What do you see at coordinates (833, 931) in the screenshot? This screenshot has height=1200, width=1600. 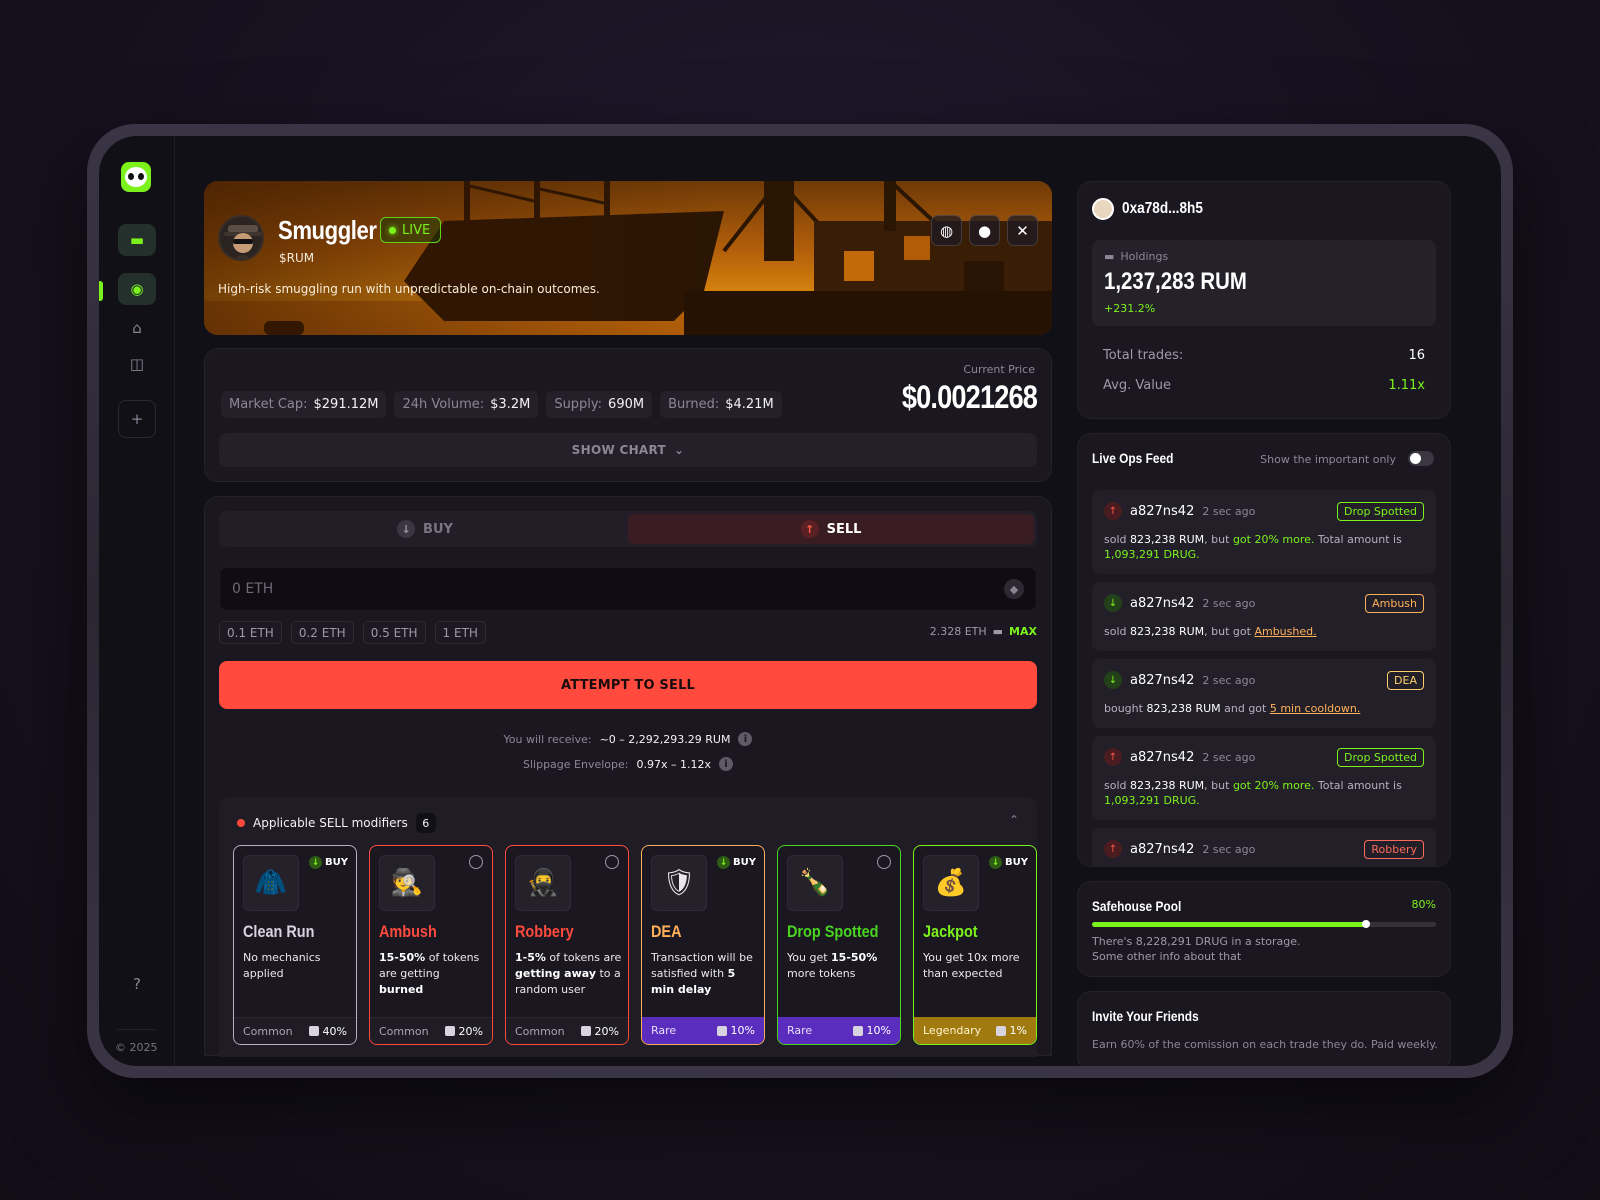 I see `modifier-name: Drop Spotted` at bounding box center [833, 931].